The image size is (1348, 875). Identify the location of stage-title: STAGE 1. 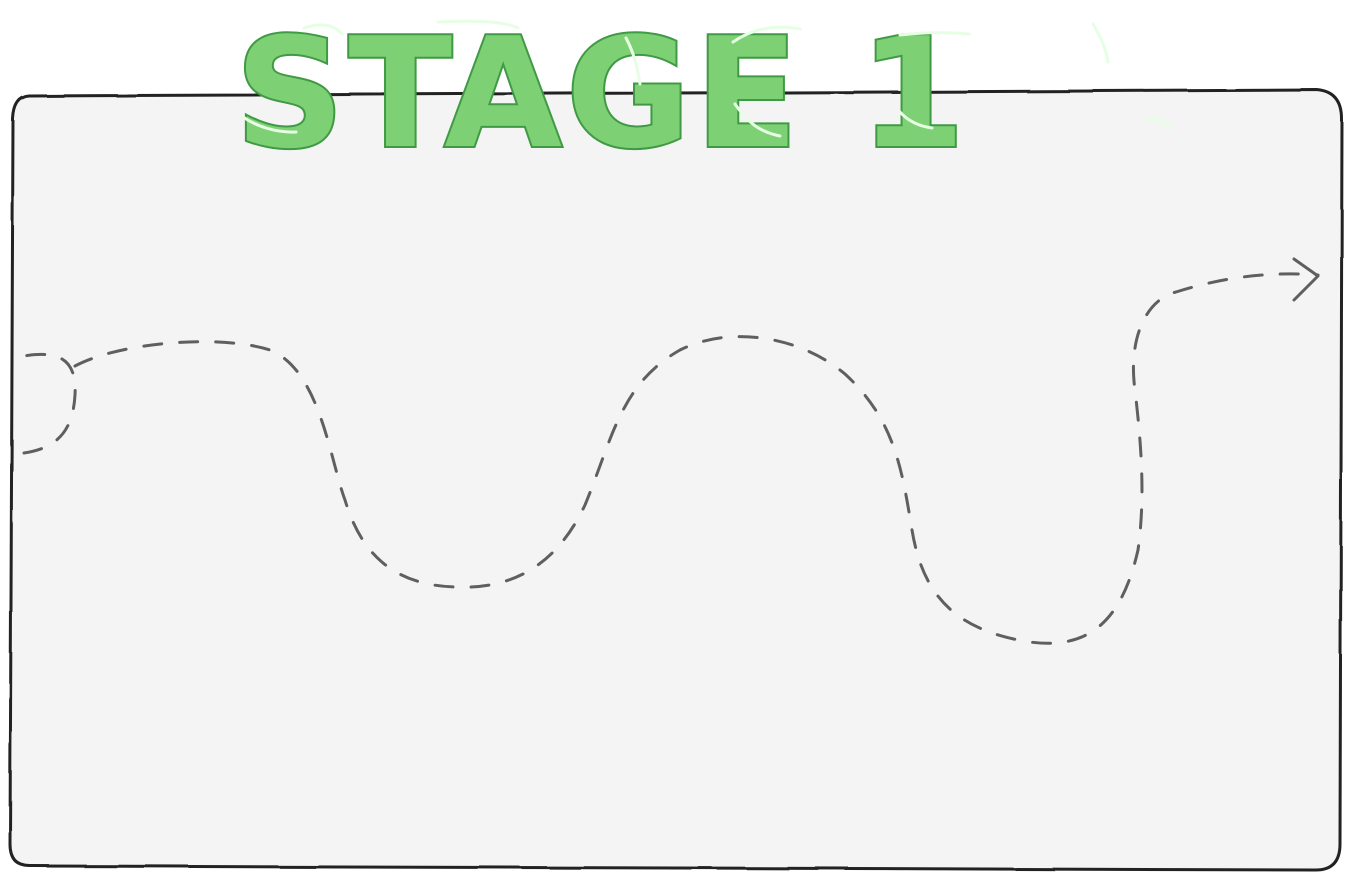
(602, 93).